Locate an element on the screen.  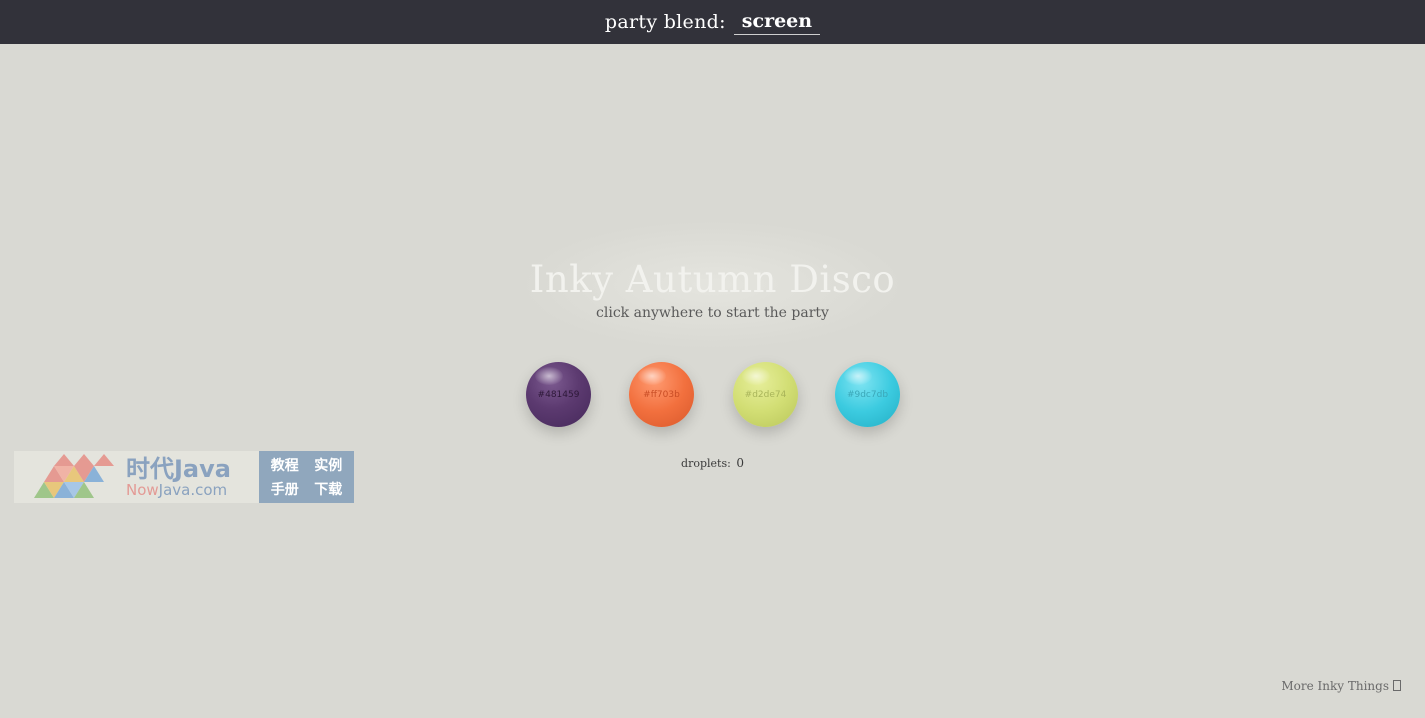
color-orb-green: #d2de74 is located at coordinates (765, 394).